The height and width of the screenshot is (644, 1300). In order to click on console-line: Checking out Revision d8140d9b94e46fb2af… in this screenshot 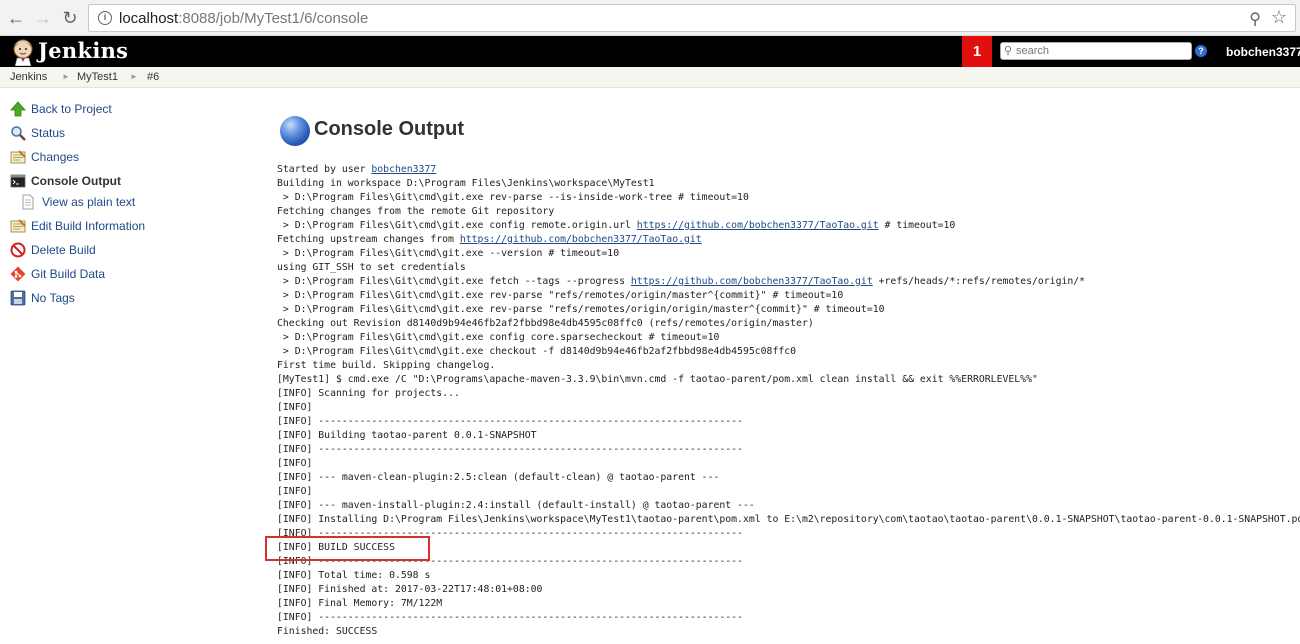, I will do `click(787, 324)`.